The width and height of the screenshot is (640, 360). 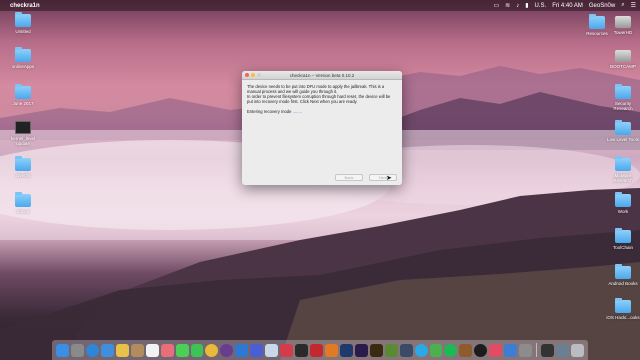 What do you see at coordinates (597, 33) in the screenshot?
I see `desktop-item-label: Resources` at bounding box center [597, 33].